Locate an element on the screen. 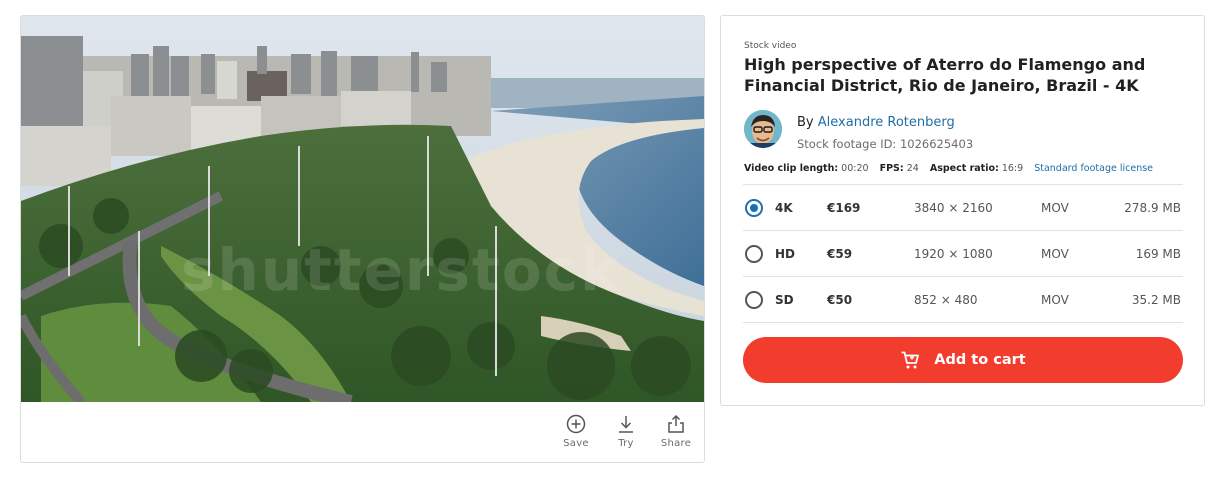 The image size is (1221, 477). option-name: SD is located at coordinates (784, 300).